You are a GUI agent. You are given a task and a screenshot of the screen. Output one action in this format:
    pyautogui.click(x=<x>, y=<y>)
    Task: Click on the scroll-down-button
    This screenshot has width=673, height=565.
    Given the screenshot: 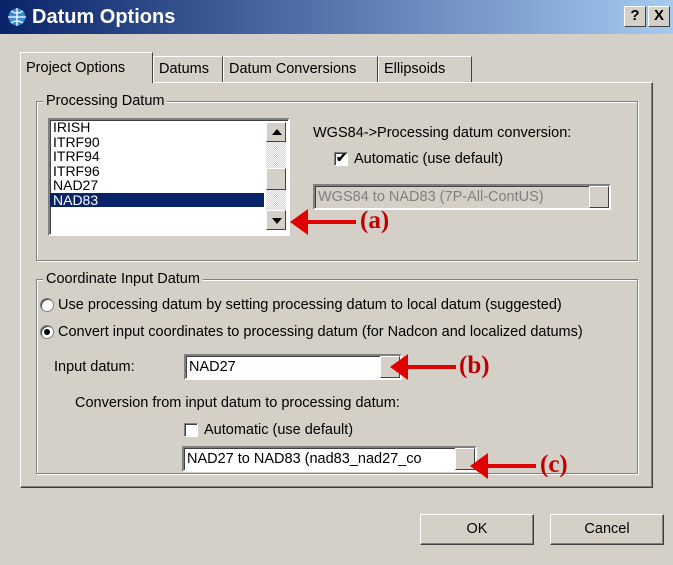 What is the action you would take?
    pyautogui.click(x=276, y=220)
    